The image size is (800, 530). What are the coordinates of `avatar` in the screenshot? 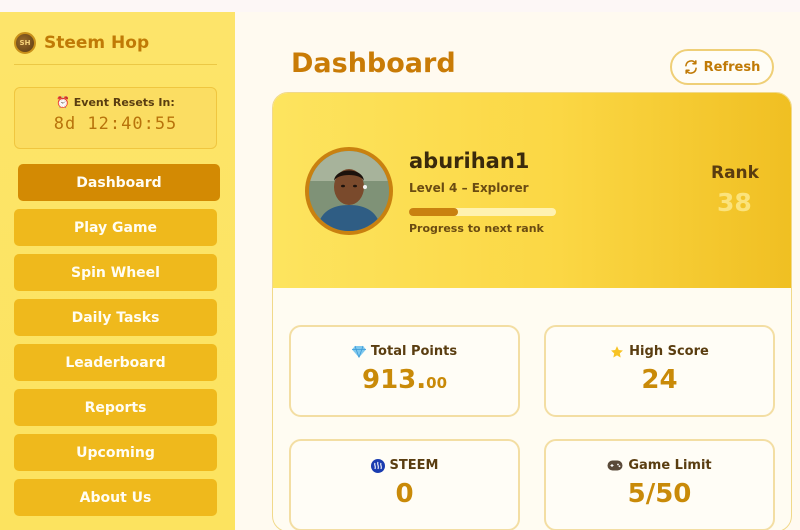 It's located at (349, 191).